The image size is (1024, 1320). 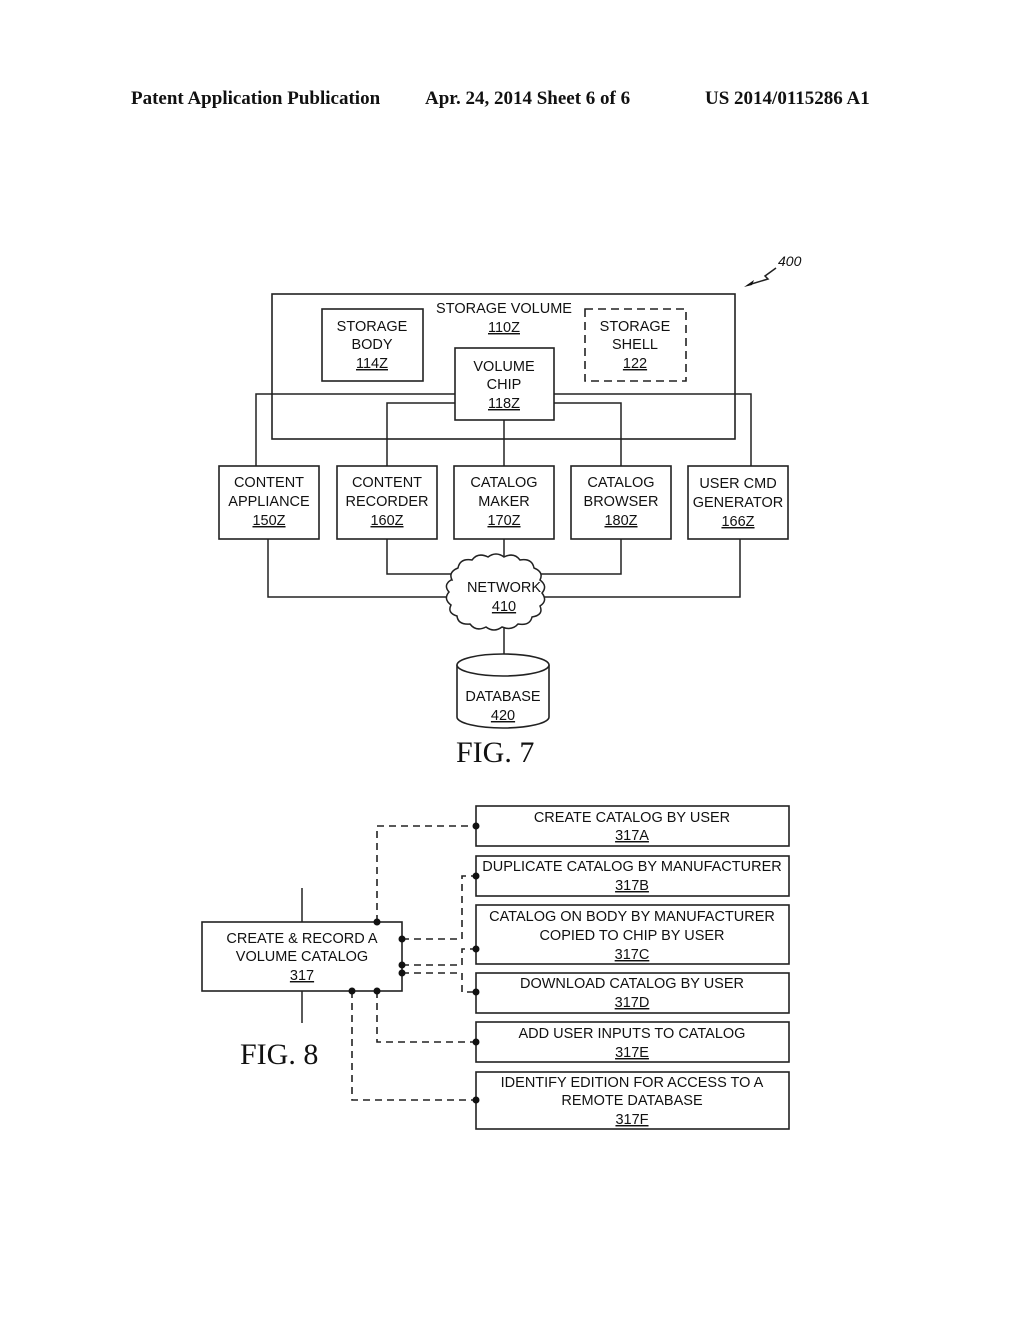 I want to click on storage-volume-ref: 110Z, so click(x=504, y=328).